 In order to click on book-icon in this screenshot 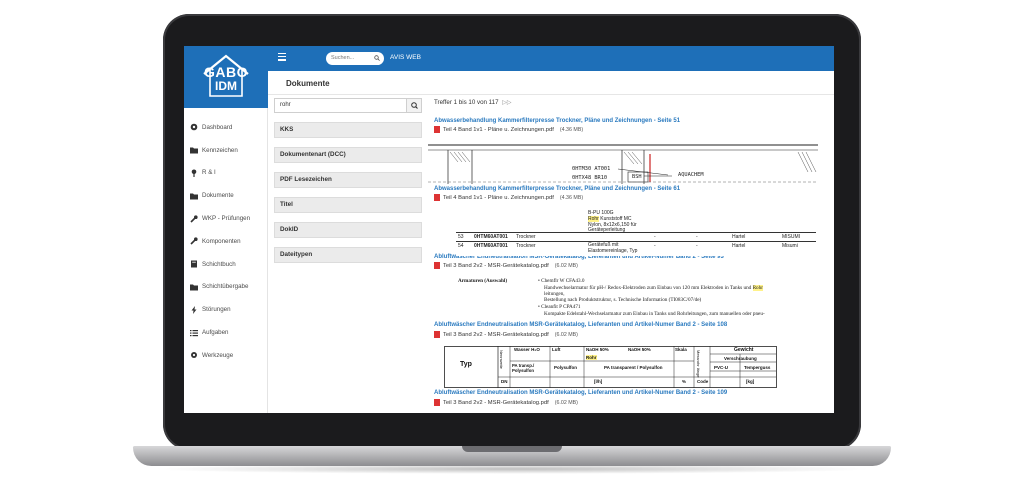, I will do `click(194, 264)`.